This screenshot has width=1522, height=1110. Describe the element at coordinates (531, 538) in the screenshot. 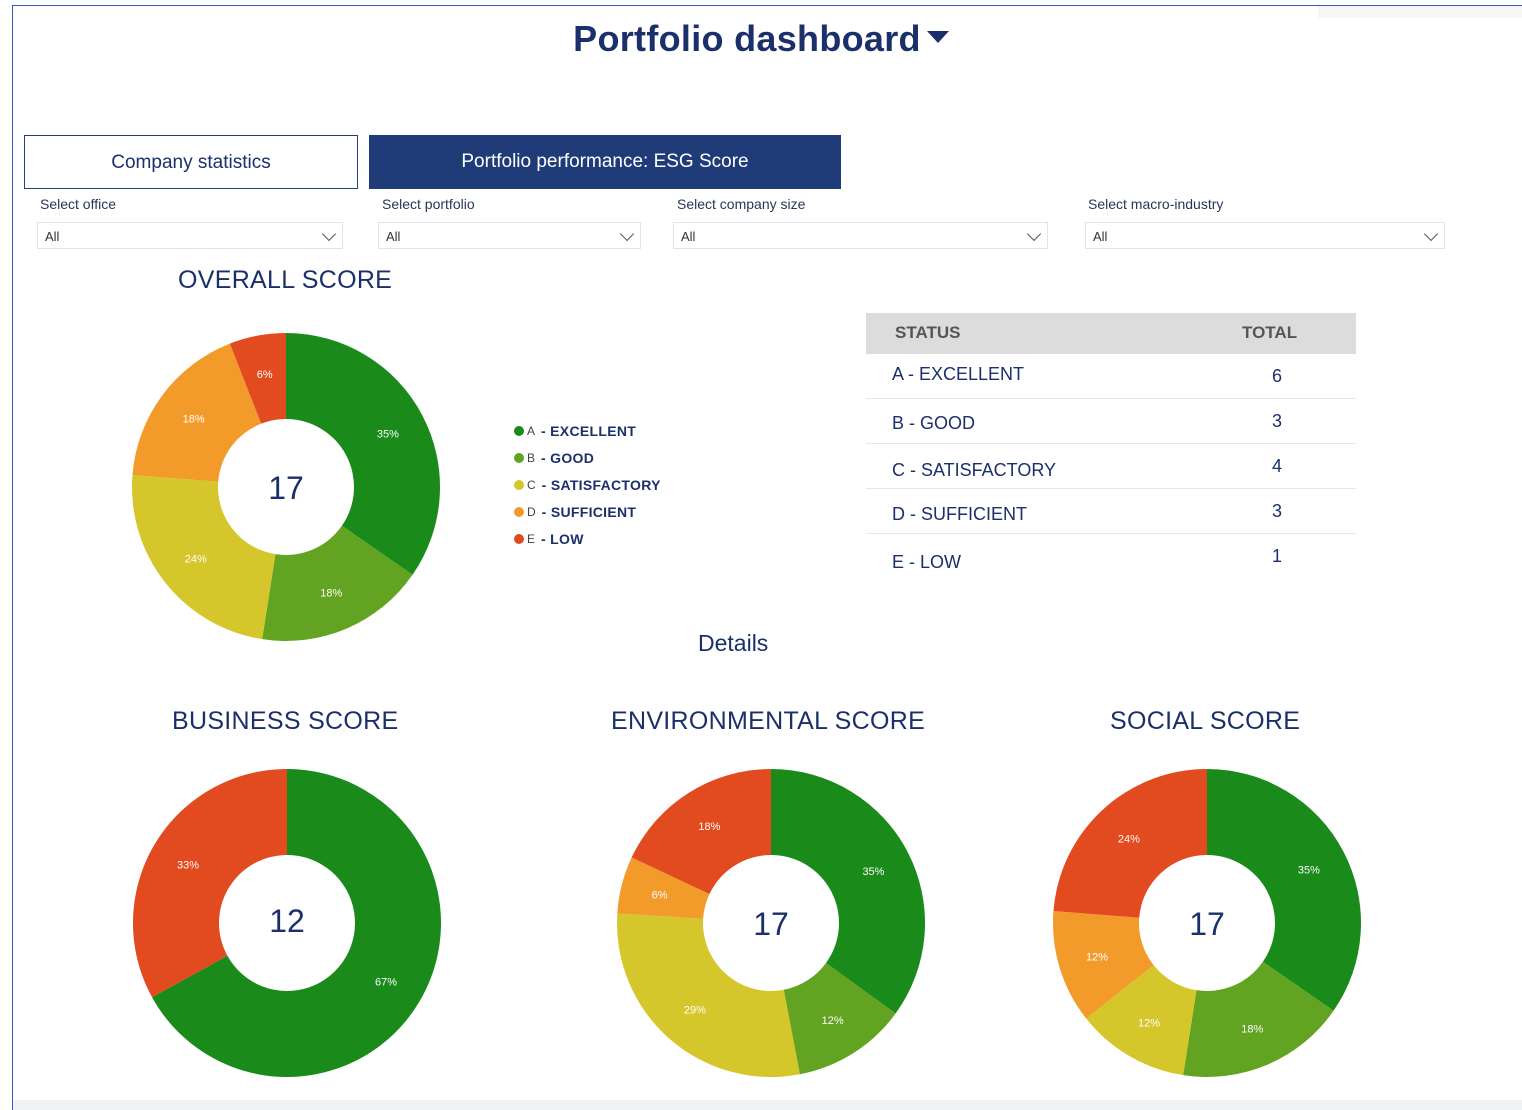

I see `legend-letter: E` at that location.